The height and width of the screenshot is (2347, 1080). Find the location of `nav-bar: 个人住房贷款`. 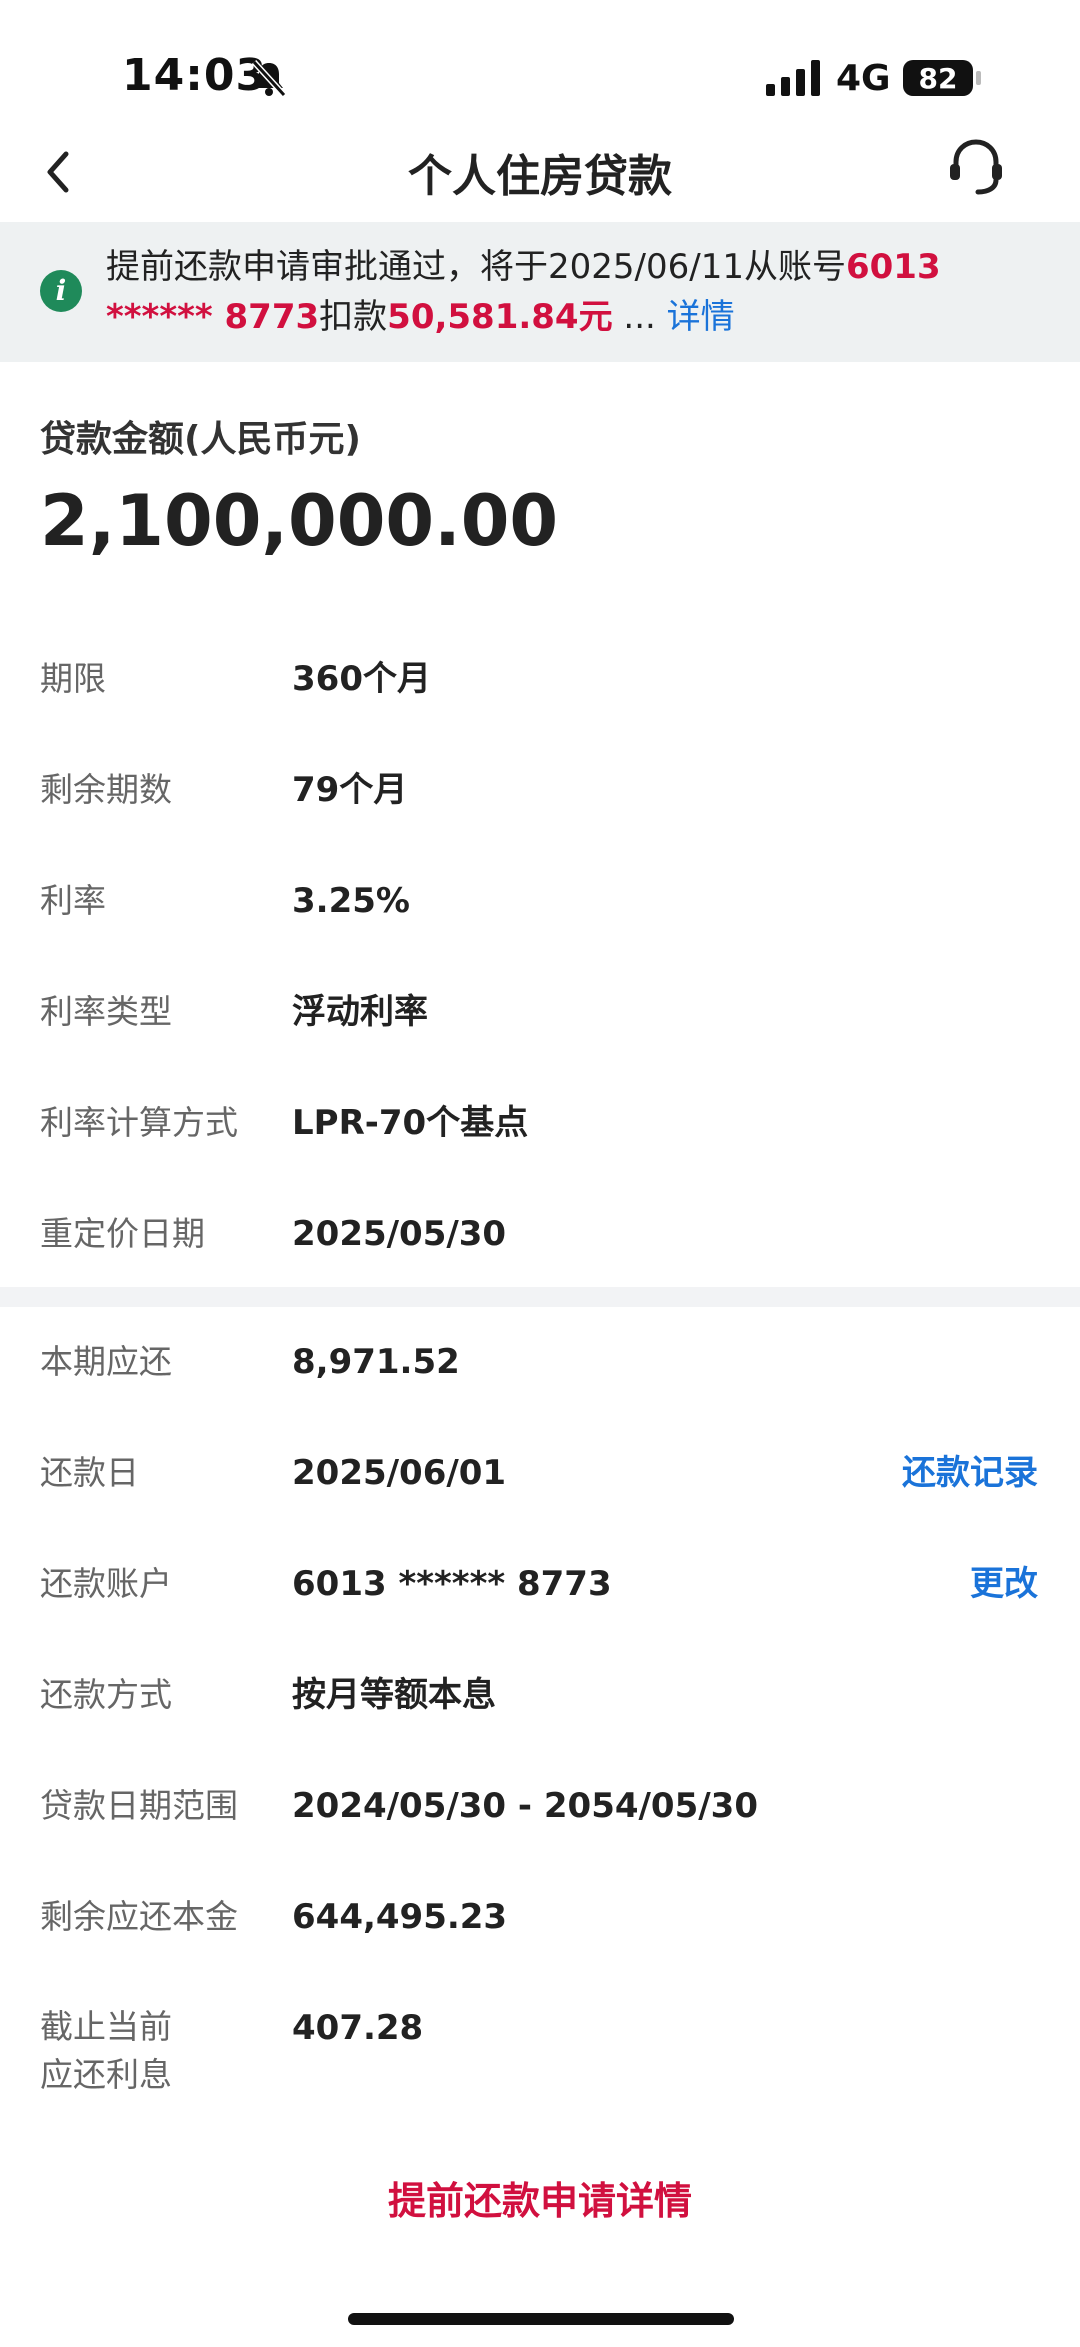

nav-bar: 个人住房贷款 is located at coordinates (540, 176).